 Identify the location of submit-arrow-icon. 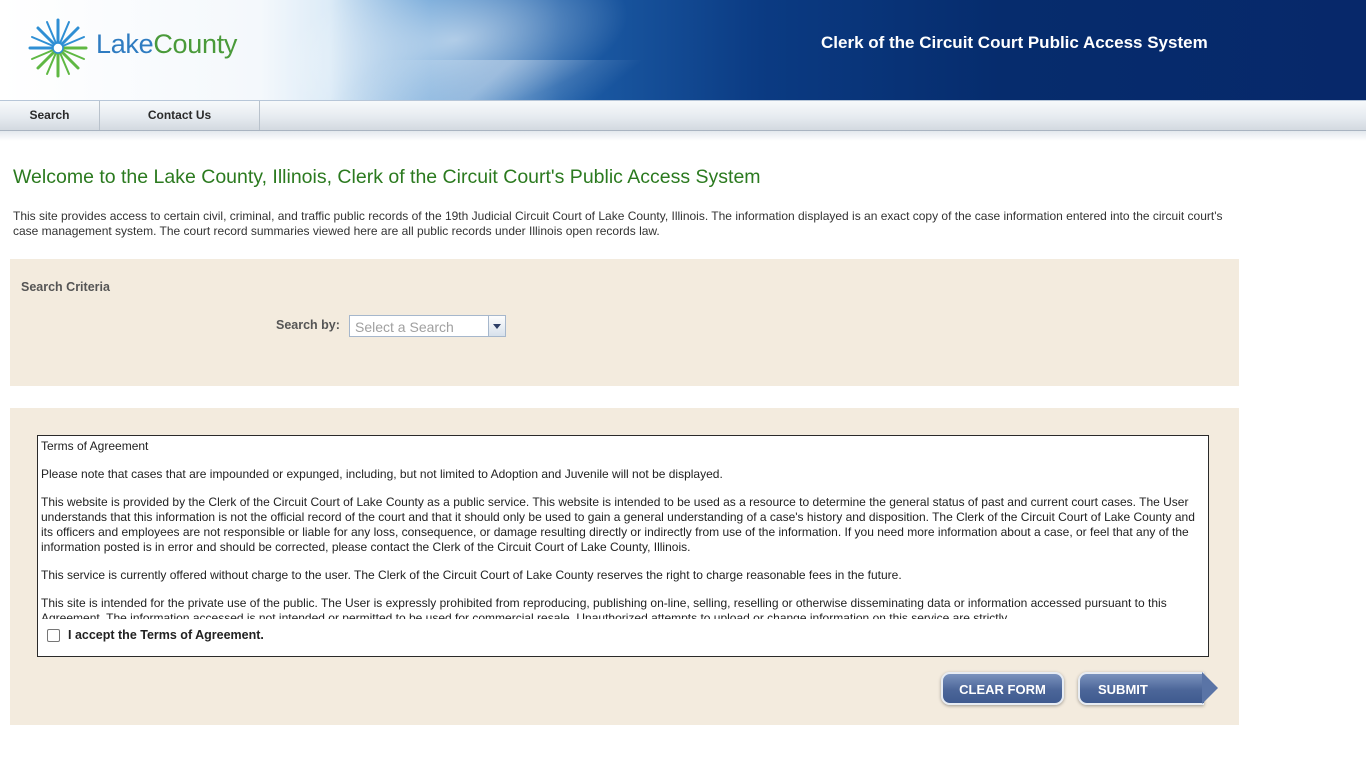
(1210, 688).